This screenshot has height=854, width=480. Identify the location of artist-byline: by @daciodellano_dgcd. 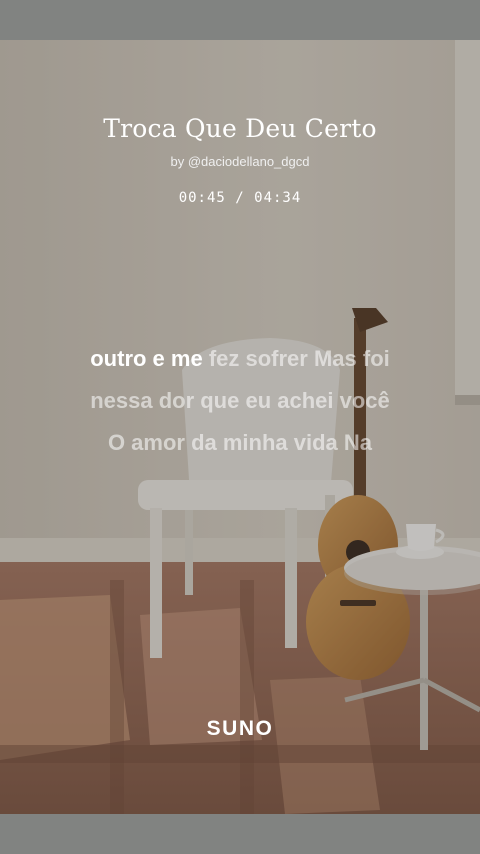
(240, 161).